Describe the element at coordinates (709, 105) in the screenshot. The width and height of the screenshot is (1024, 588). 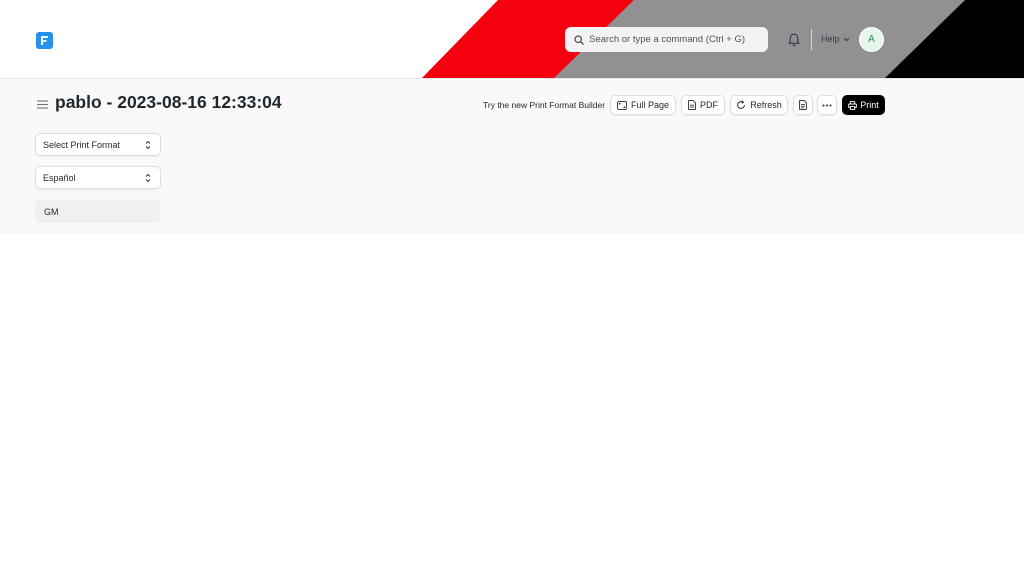
I see `pdf-label: PDF` at that location.